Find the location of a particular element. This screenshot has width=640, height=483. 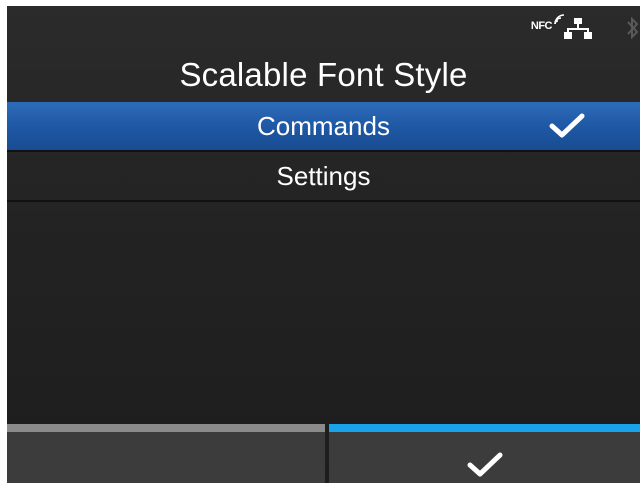

menu-item-label: Commands is located at coordinates (323, 126).